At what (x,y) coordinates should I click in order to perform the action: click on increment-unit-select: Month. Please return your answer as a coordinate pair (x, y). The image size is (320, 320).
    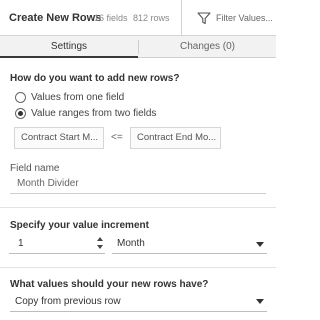
    Looking at the image, I should click on (189, 244).